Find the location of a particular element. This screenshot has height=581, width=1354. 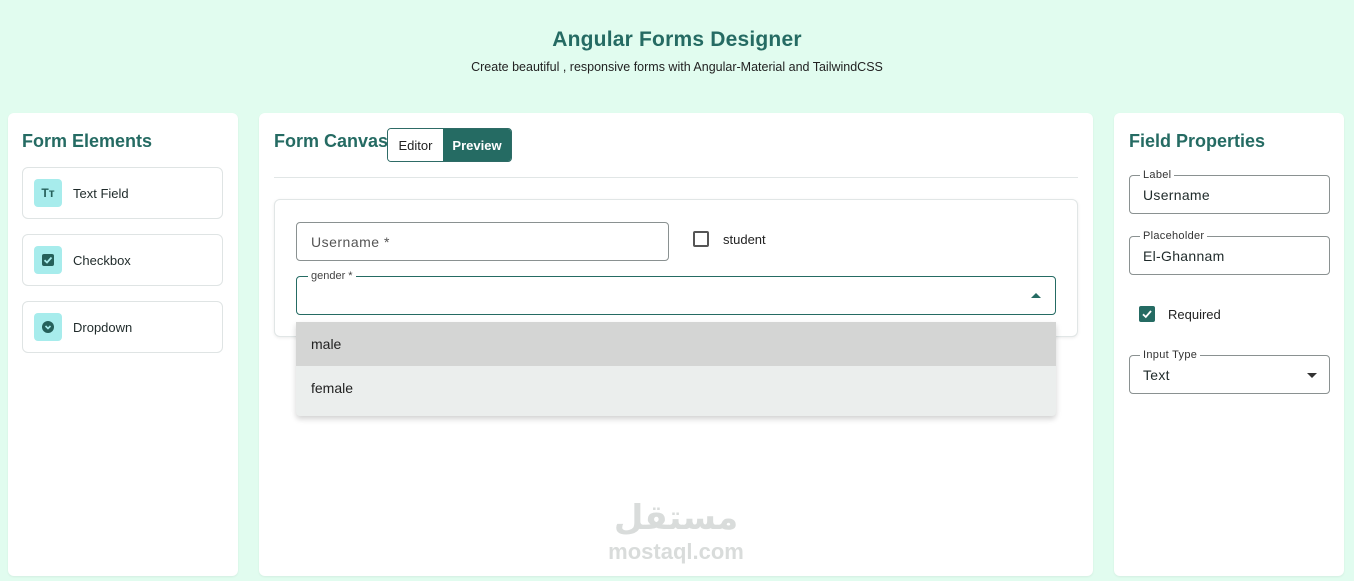

gender-options-list: male female is located at coordinates (676, 369).